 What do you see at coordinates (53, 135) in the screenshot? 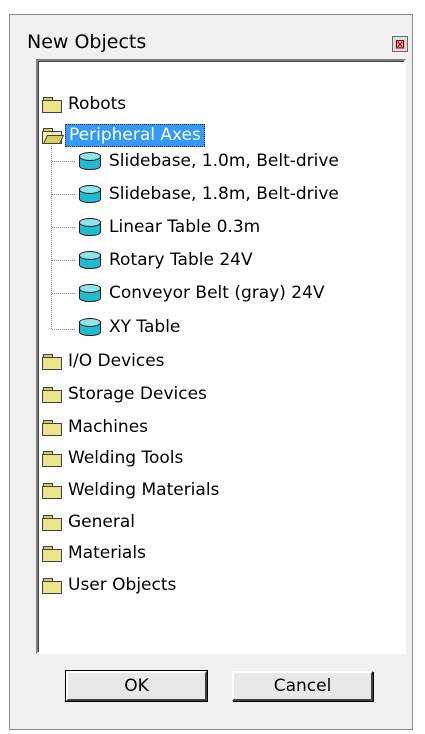
I see `folder-open-icon` at bounding box center [53, 135].